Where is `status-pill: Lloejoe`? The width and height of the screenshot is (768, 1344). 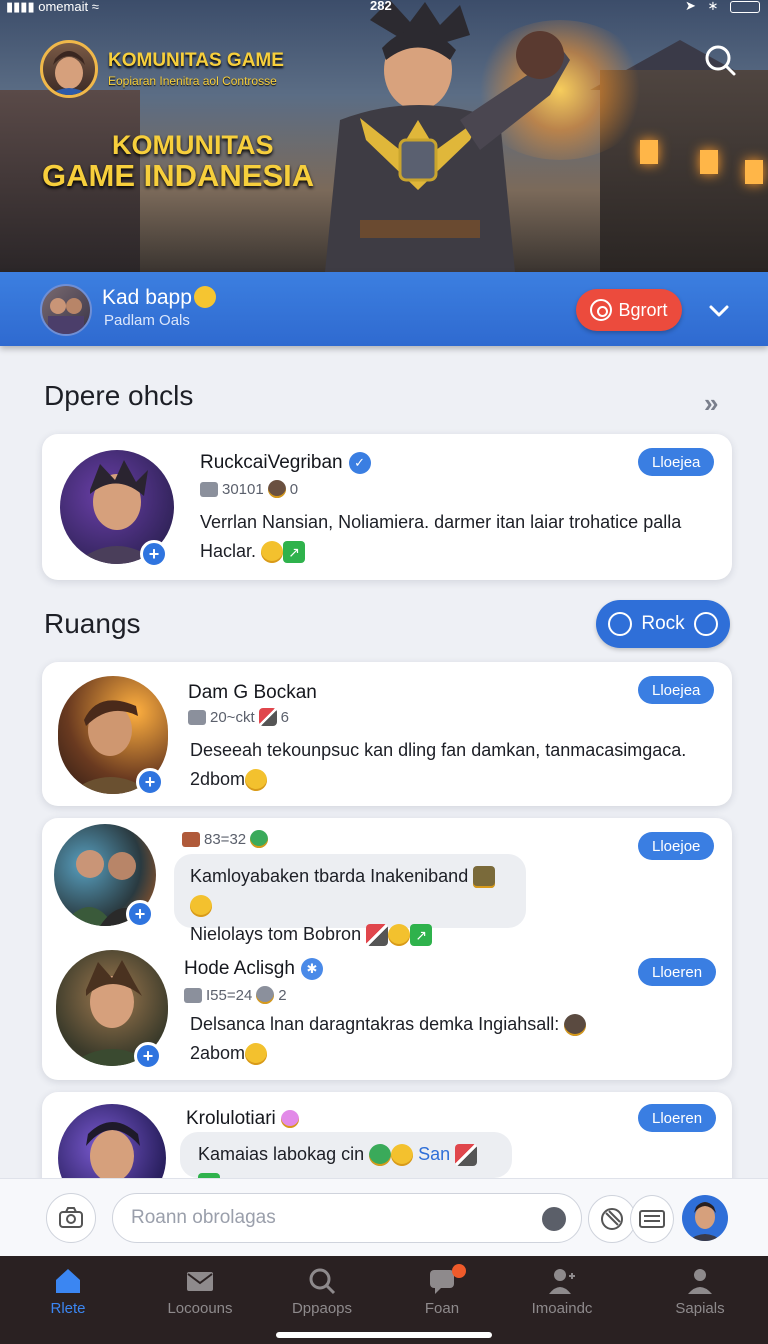 status-pill: Lloejoe is located at coordinates (676, 846).